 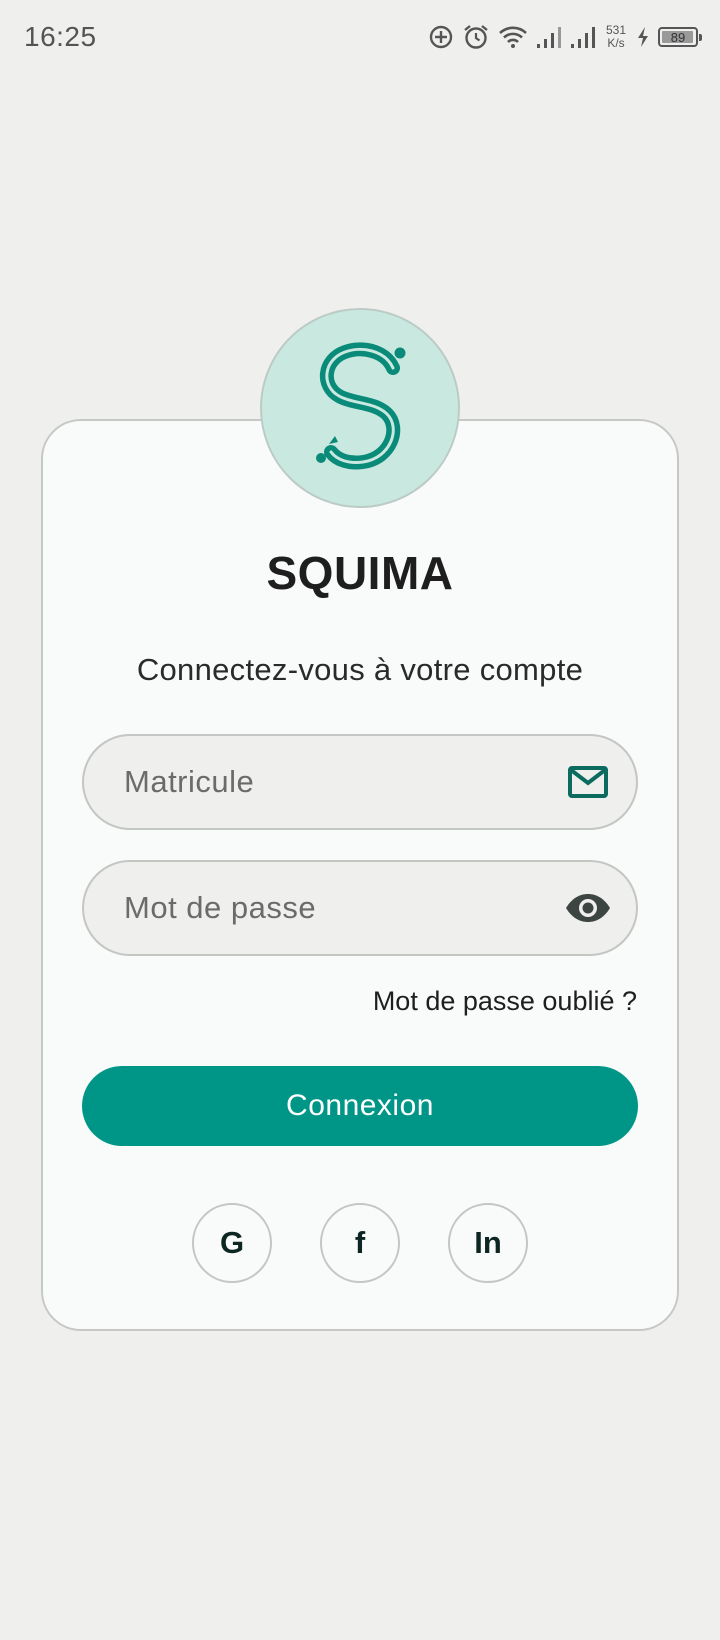 What do you see at coordinates (344, 908) in the screenshot?
I see `password-input` at bounding box center [344, 908].